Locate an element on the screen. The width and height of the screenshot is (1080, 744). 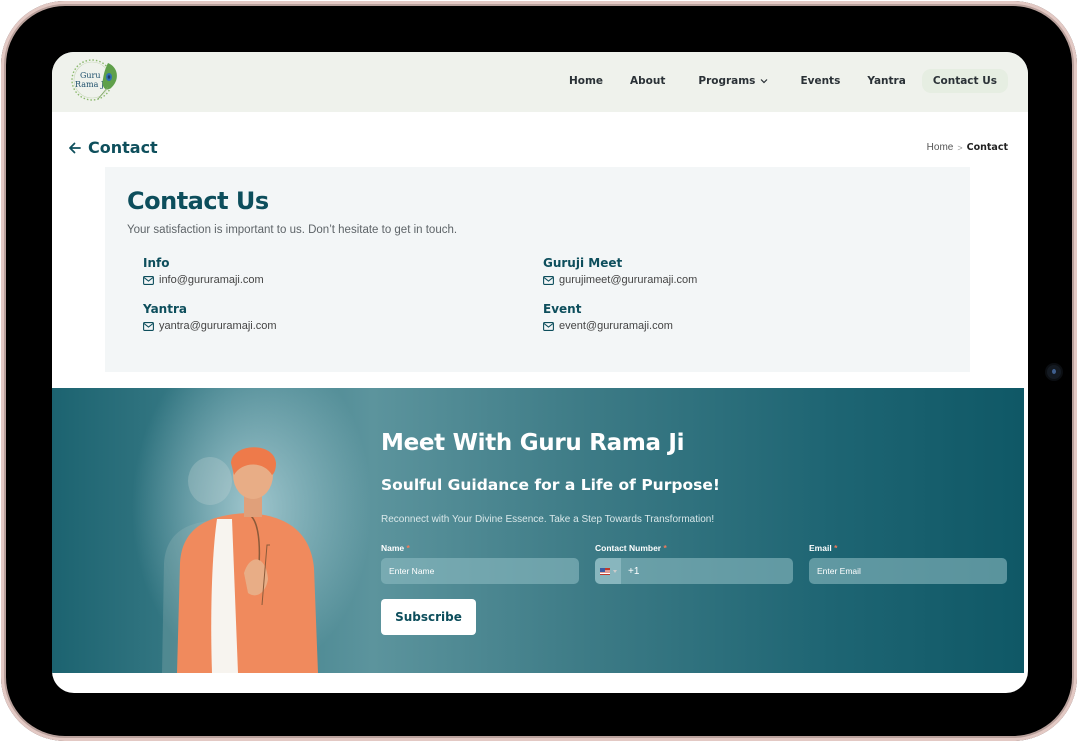
nav-item-label: Programs is located at coordinates (727, 81).